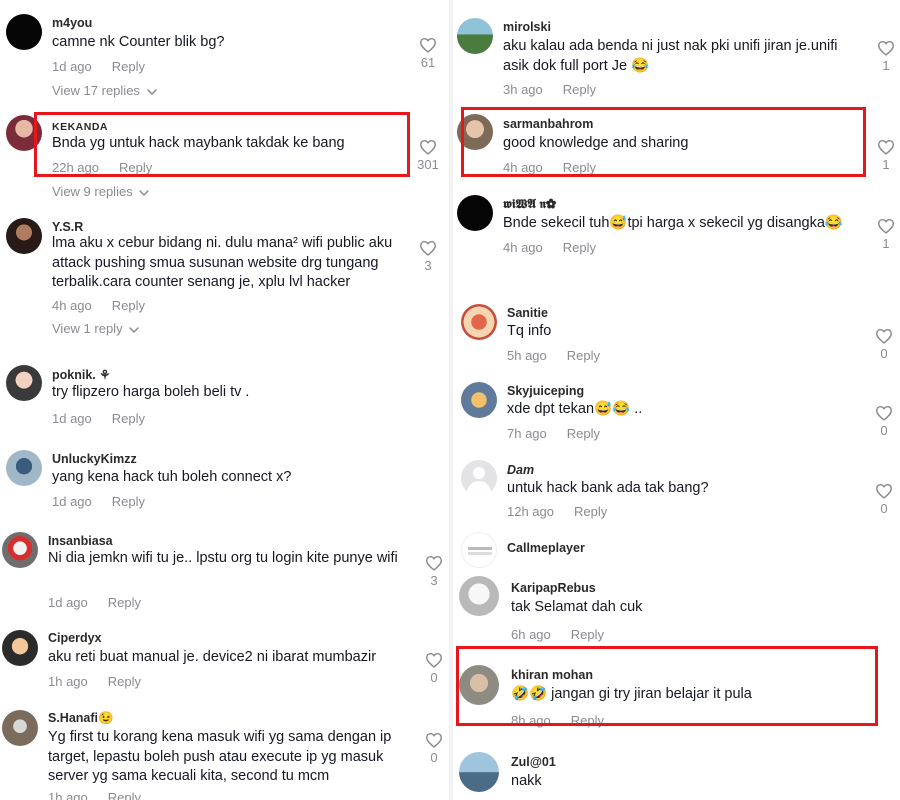  What do you see at coordinates (94, 459) in the screenshot?
I see `username: UnluckyKimzz` at bounding box center [94, 459].